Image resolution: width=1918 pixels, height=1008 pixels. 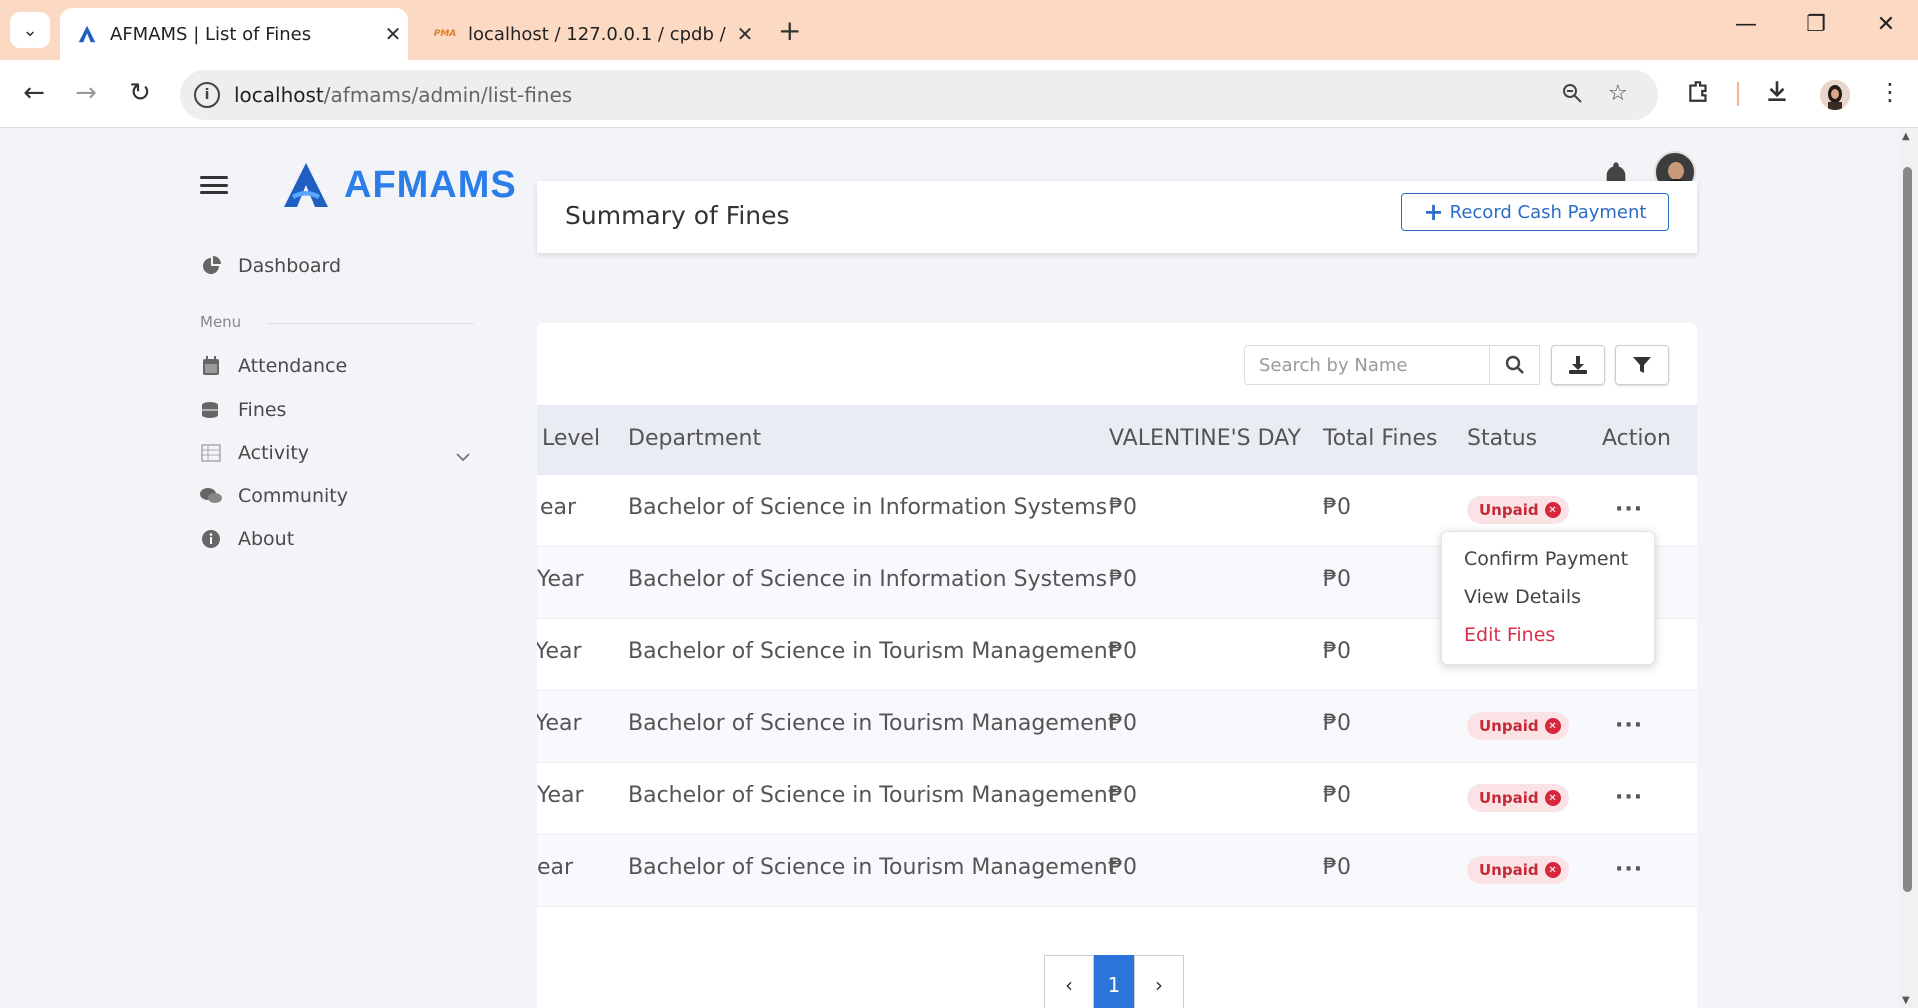 I want to click on column-header-total-fines: Total Fines, so click(x=1380, y=438).